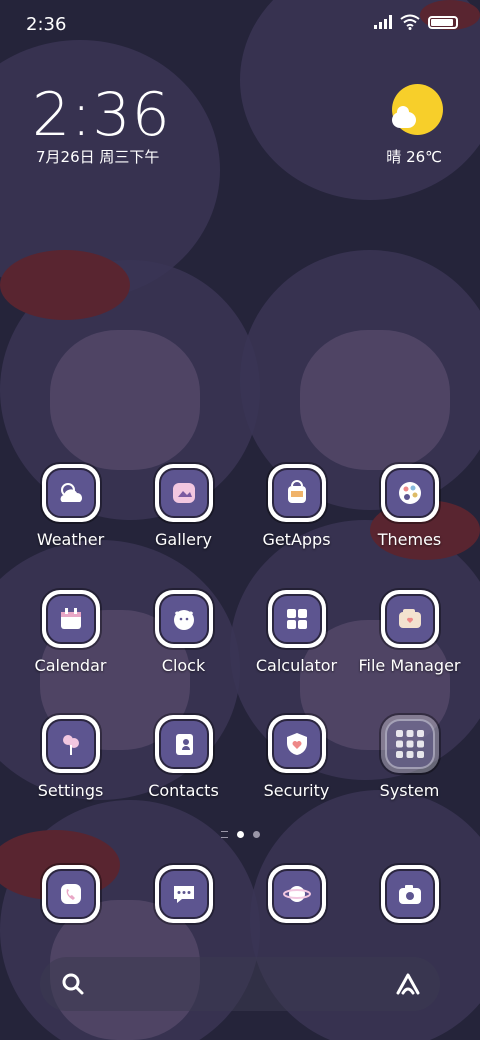  What do you see at coordinates (409, 744) in the screenshot?
I see `system-folder-icon` at bounding box center [409, 744].